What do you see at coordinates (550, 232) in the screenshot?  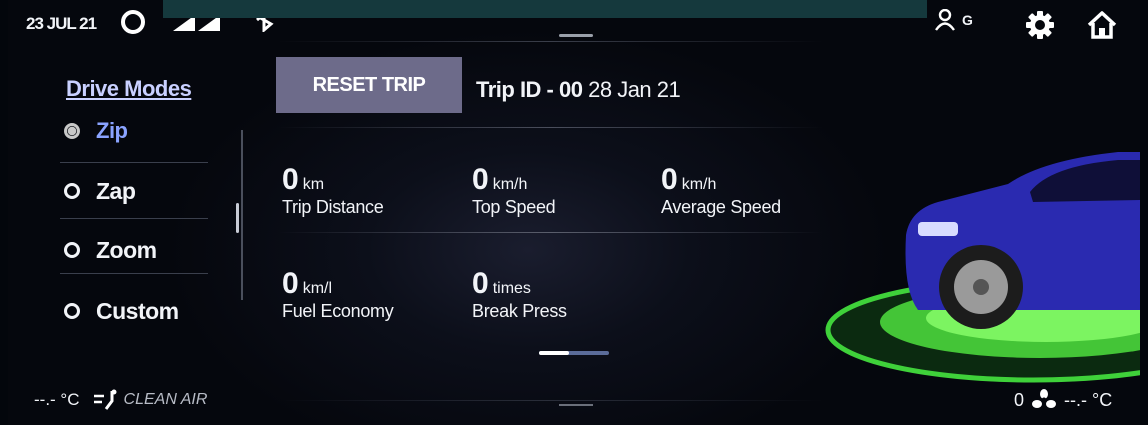 I see `stats-divider` at bounding box center [550, 232].